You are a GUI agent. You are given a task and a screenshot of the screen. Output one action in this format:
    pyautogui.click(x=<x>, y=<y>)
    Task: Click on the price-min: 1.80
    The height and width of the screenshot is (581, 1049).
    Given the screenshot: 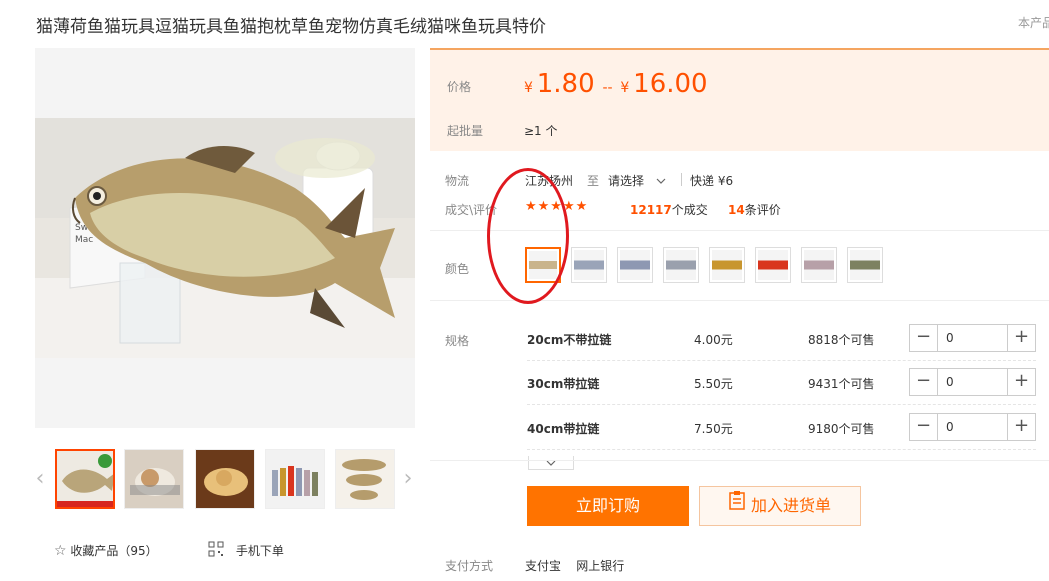 What is the action you would take?
    pyautogui.click(x=565, y=84)
    